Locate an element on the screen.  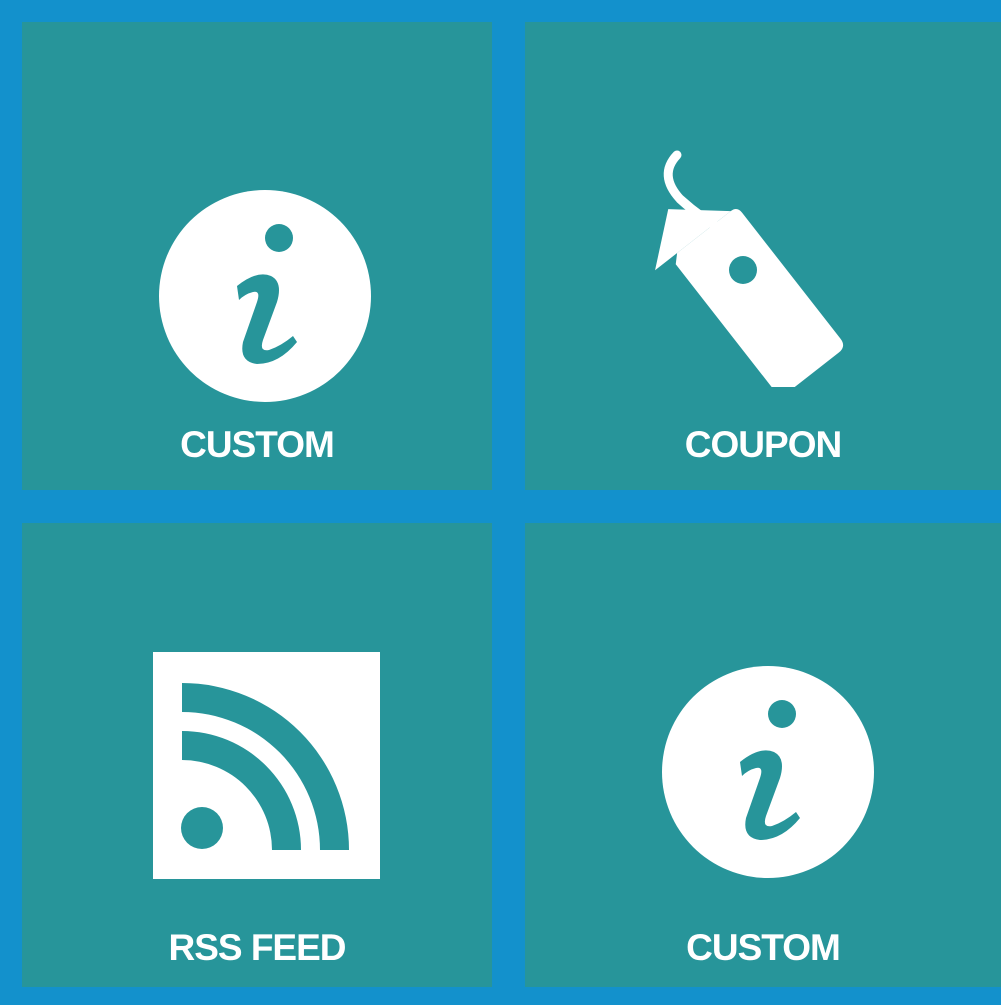
rss-icon is located at coordinates (266, 765).